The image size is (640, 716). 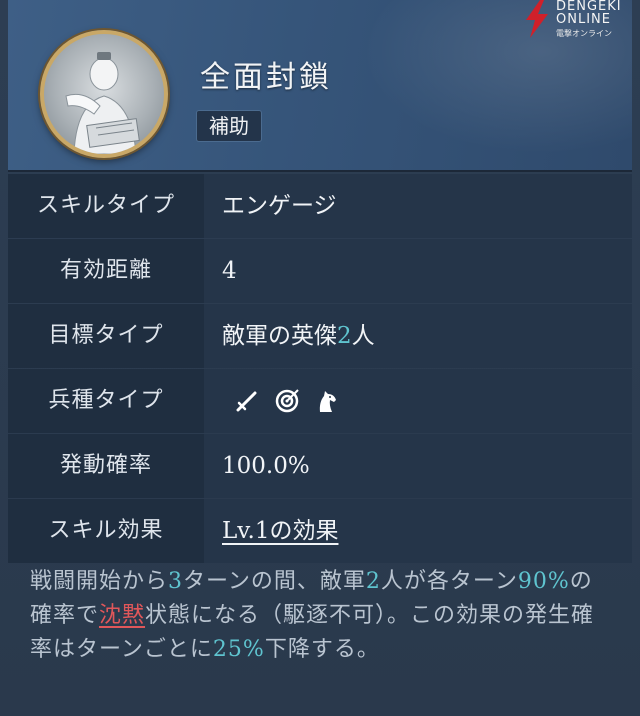 I want to click on activation-rate-value: 100.0%, so click(x=266, y=466).